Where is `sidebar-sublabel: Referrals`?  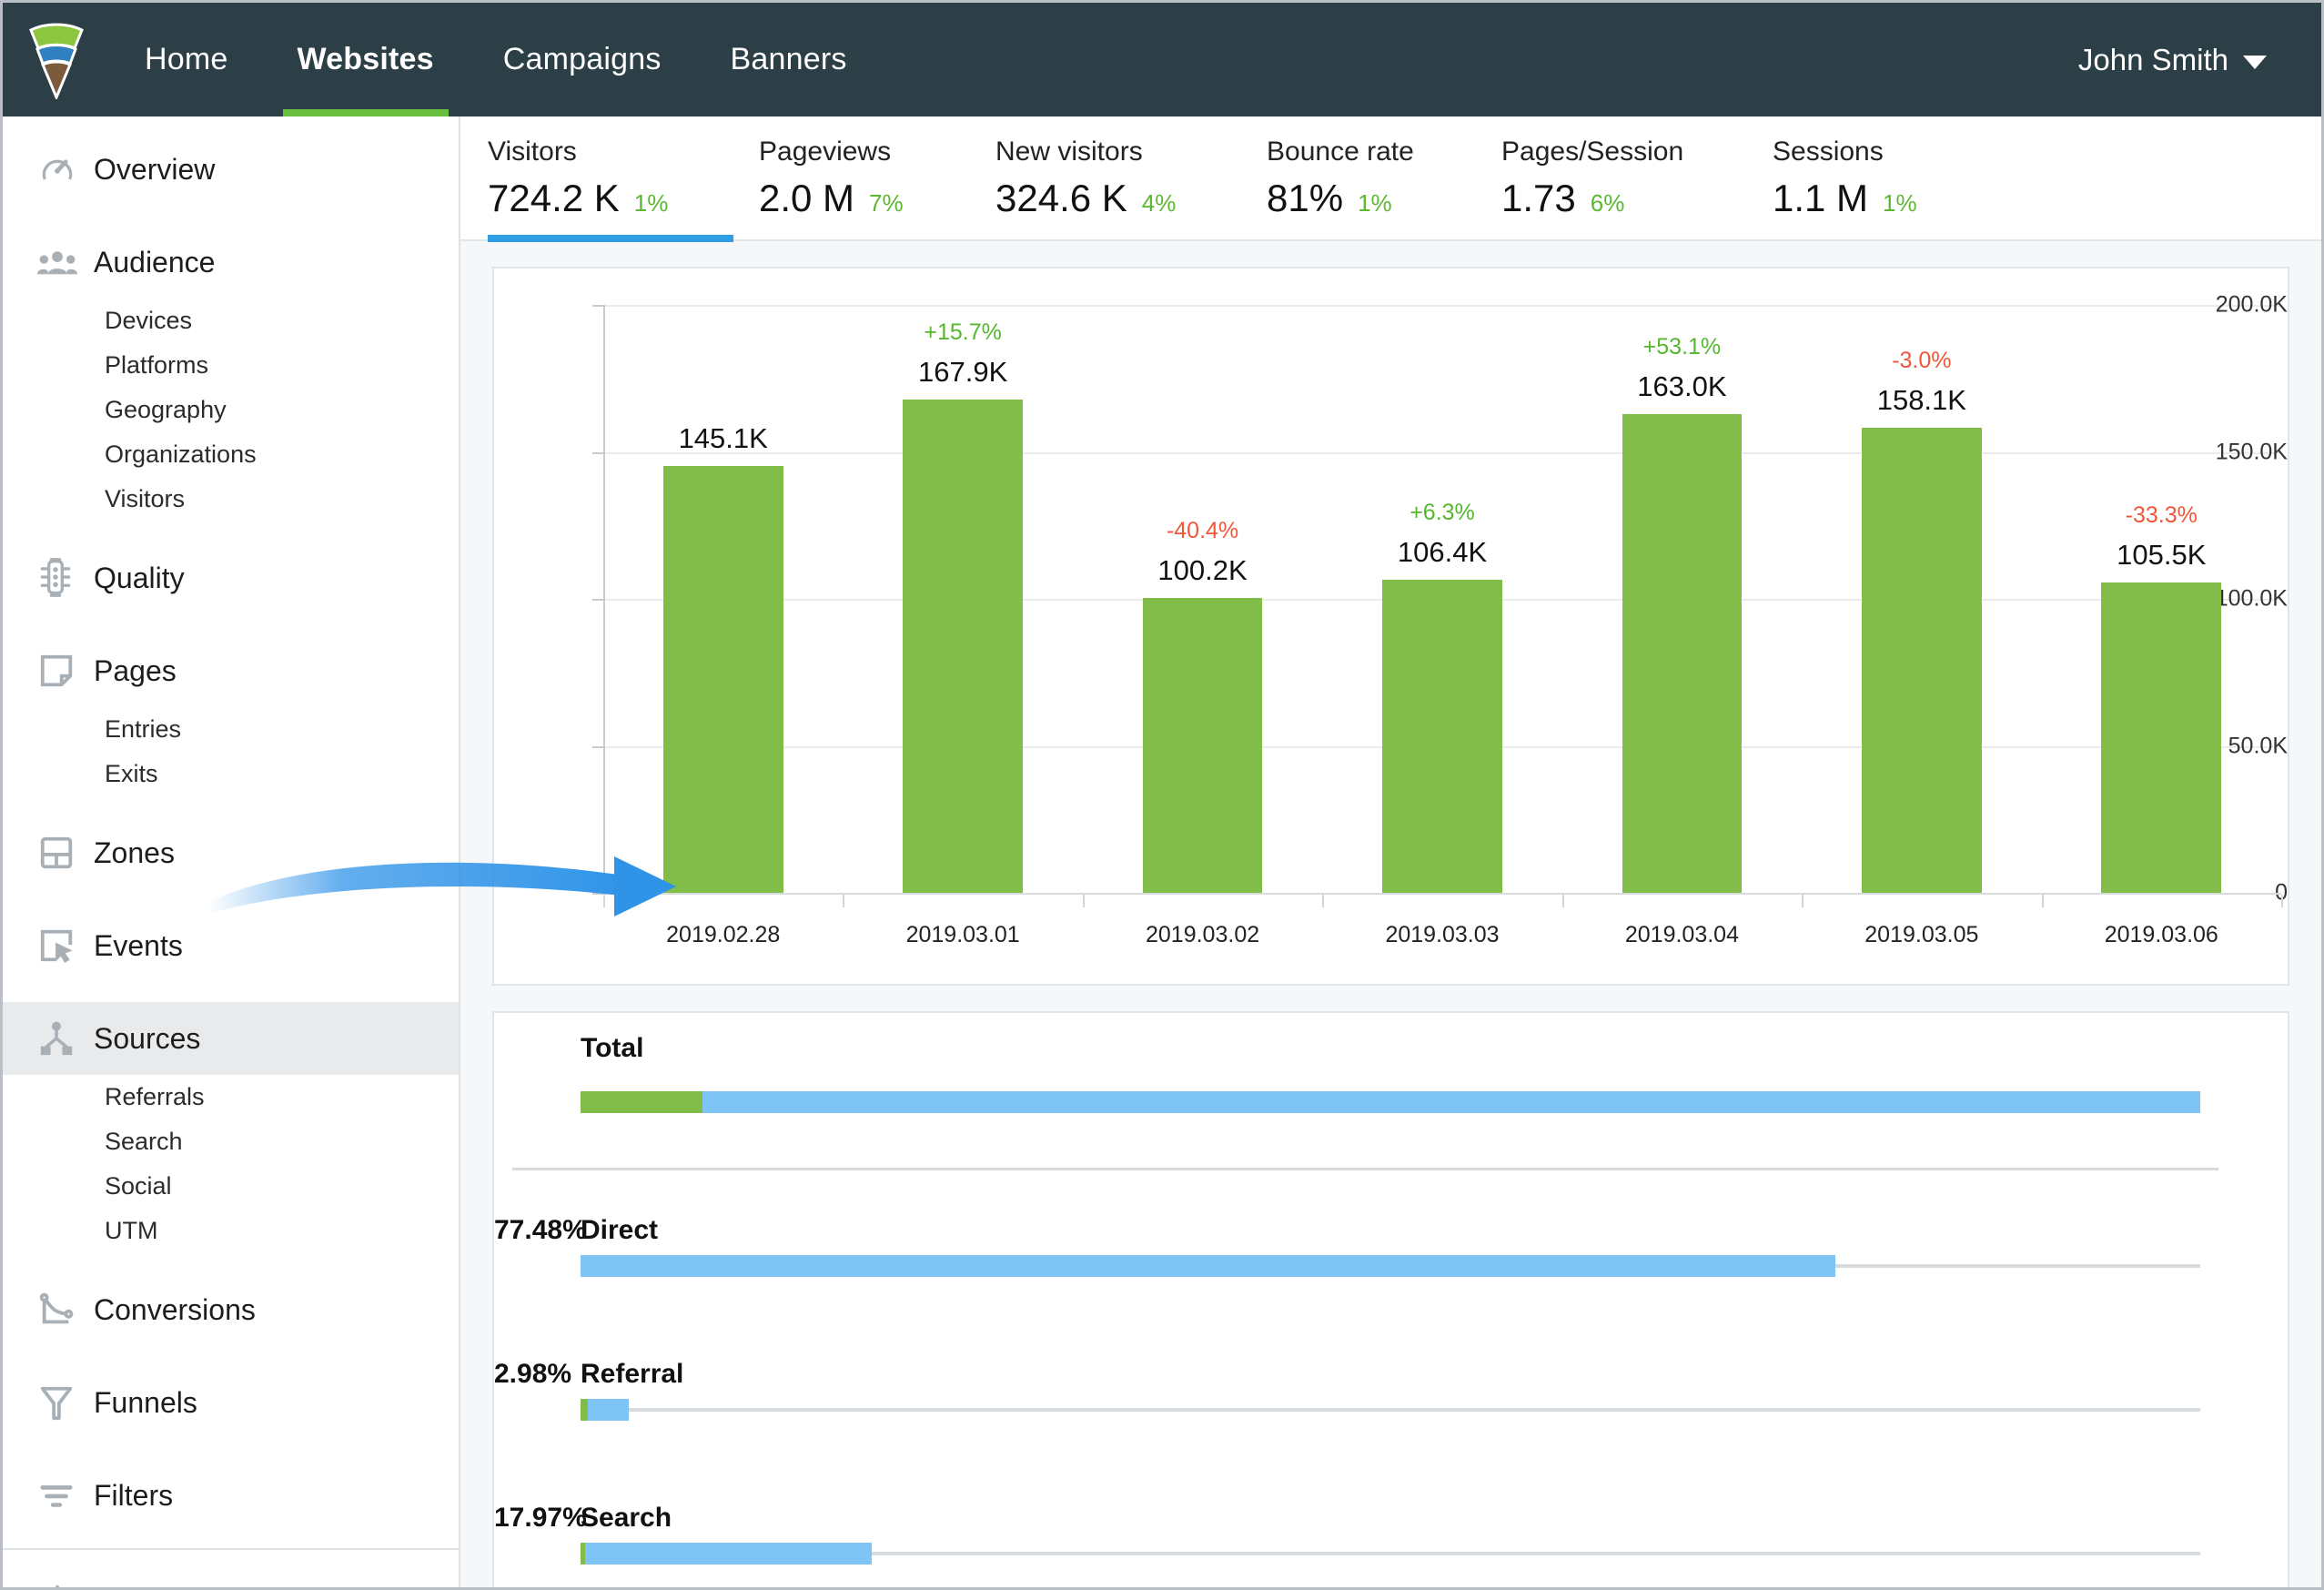 sidebar-sublabel: Referrals is located at coordinates (155, 1096).